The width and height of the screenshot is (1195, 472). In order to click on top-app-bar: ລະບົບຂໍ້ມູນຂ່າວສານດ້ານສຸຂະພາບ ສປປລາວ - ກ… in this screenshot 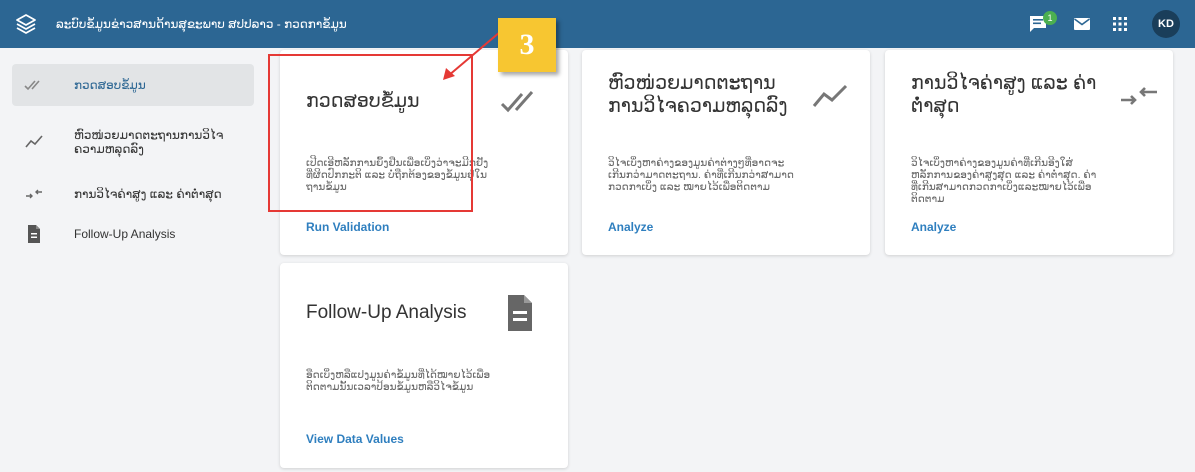, I will do `click(597, 24)`.